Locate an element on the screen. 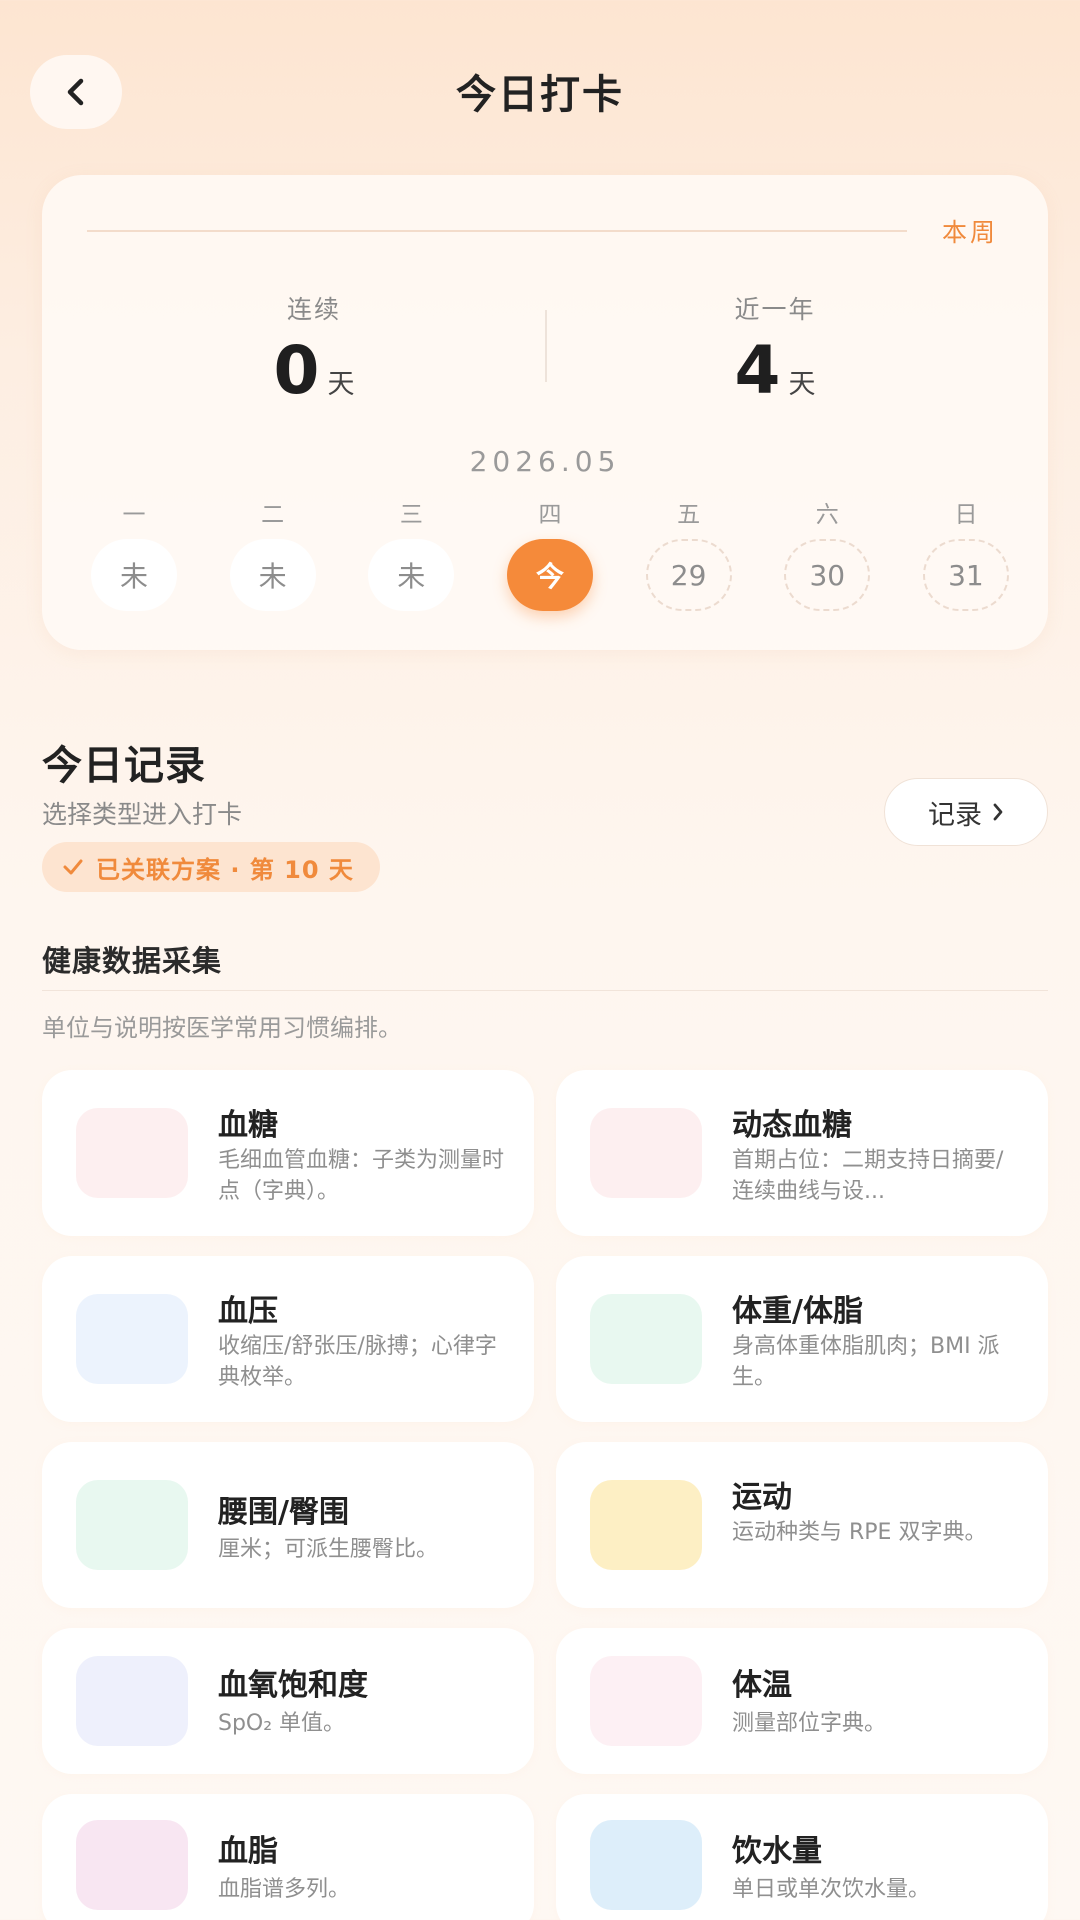  day-name: 二 is located at coordinates (273, 515).